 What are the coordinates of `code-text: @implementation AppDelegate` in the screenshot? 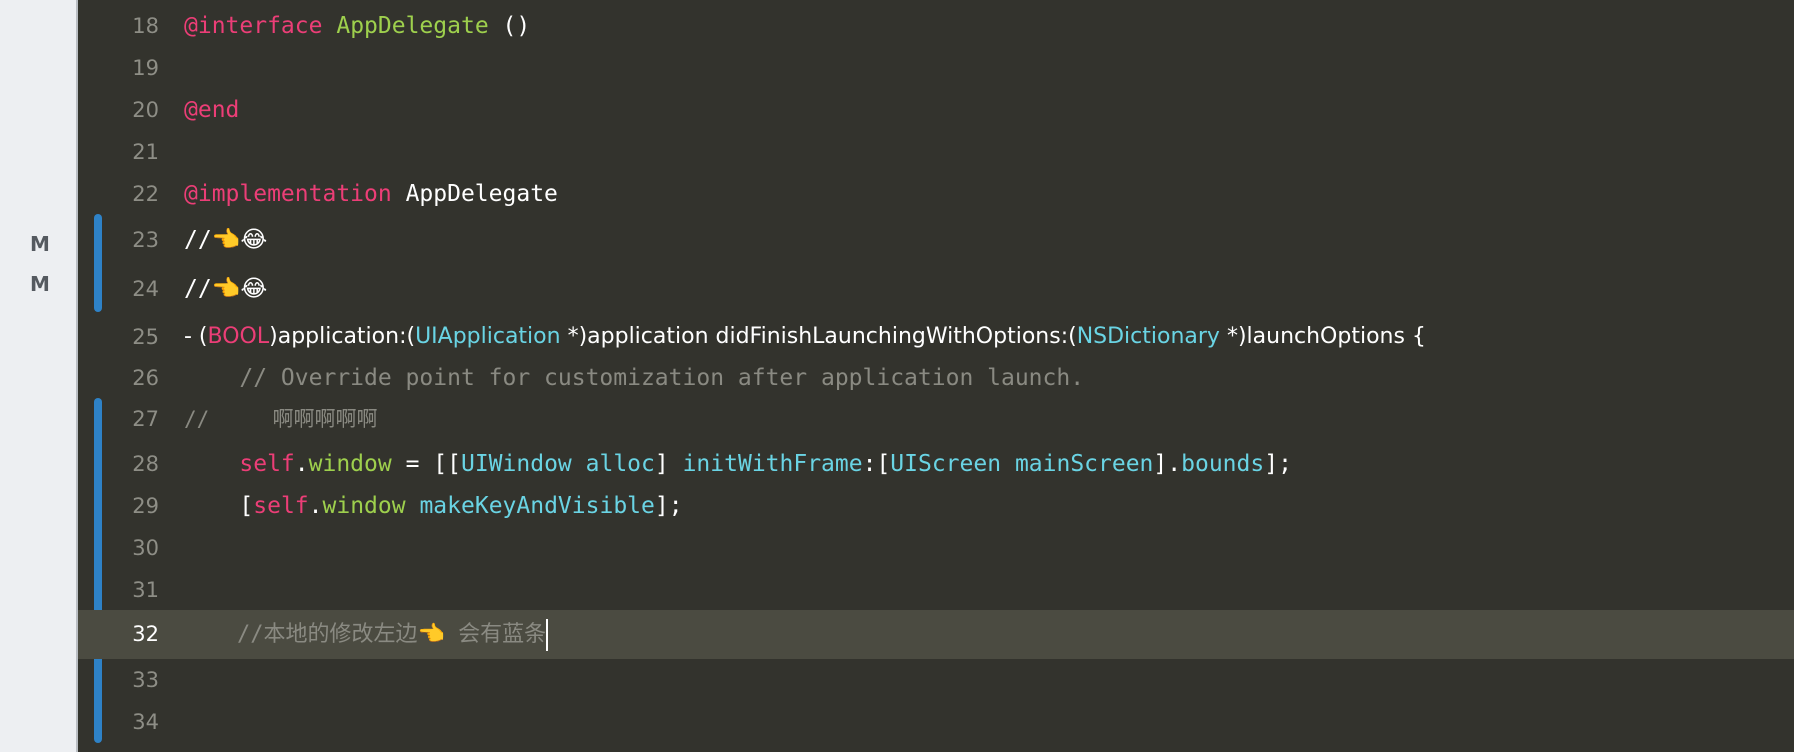 It's located at (371, 194).